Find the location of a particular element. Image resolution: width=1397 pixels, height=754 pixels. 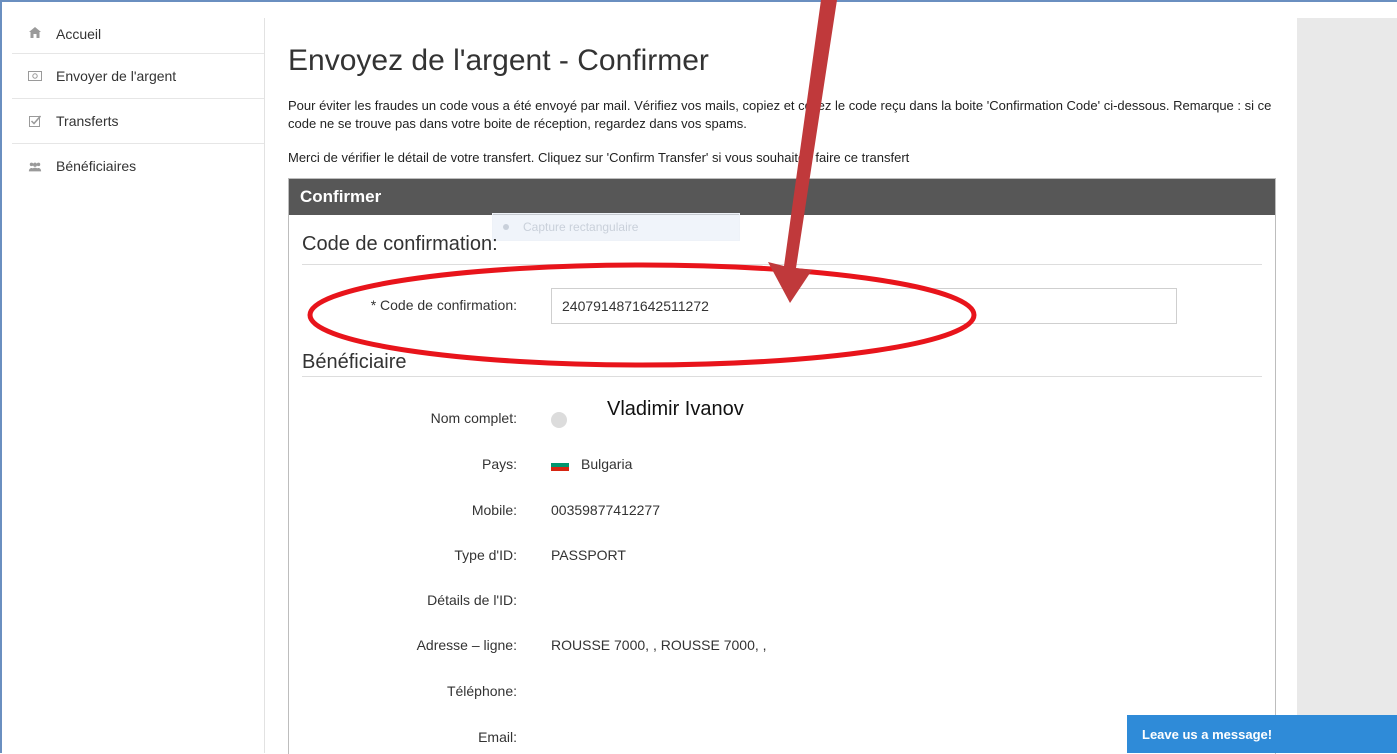

sidebar-item-accueil: Accueil is located at coordinates (138, 36).